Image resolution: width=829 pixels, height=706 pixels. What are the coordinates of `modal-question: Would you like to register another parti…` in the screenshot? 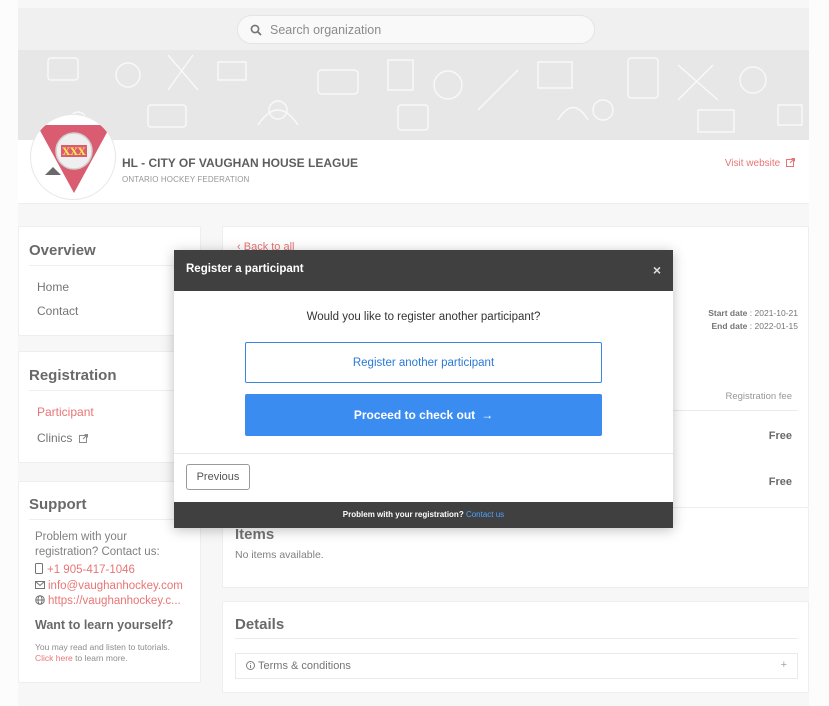 It's located at (423, 317).